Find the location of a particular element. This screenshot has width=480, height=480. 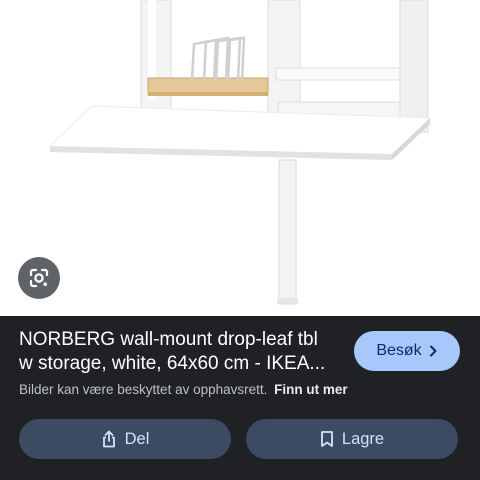

result-title-line-1: NORBERG wall-mount drop-leaf tbl is located at coordinates (181, 340).